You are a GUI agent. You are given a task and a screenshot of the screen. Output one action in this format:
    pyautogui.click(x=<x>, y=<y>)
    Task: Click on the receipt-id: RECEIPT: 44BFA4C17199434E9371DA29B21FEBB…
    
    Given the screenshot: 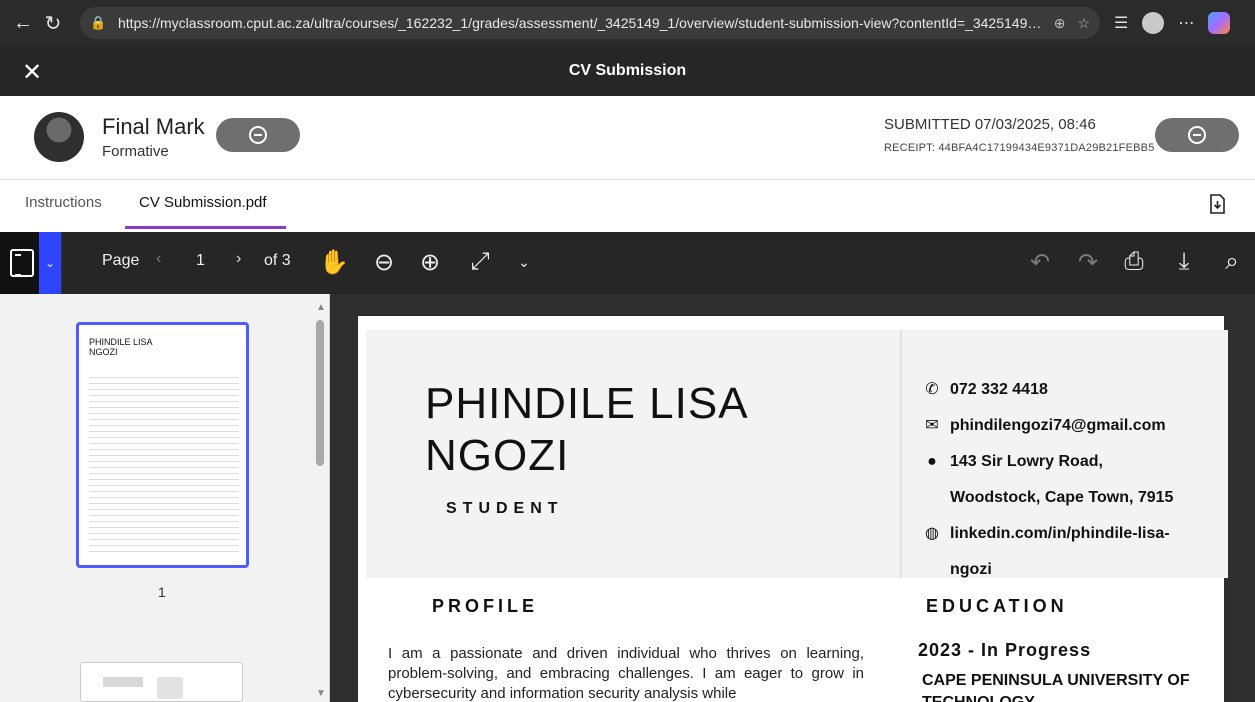 What is the action you would take?
    pyautogui.click(x=1019, y=148)
    